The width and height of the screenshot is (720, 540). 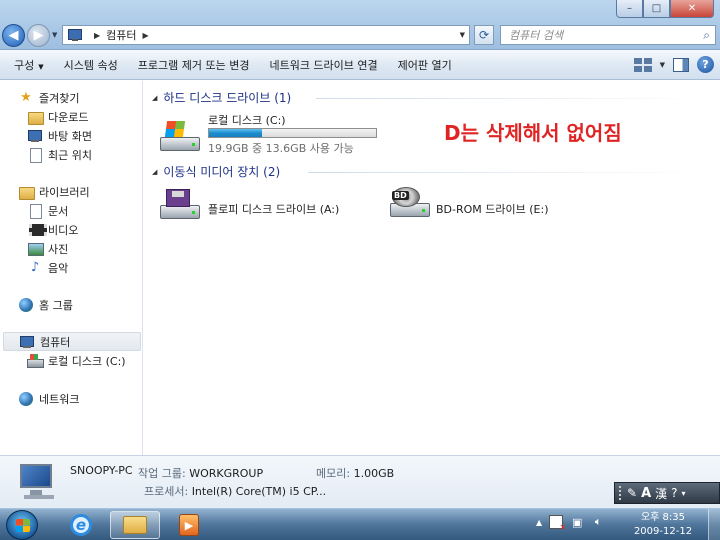 I want to click on nav-label: 로컬 디스크 (C:), so click(x=87, y=361).